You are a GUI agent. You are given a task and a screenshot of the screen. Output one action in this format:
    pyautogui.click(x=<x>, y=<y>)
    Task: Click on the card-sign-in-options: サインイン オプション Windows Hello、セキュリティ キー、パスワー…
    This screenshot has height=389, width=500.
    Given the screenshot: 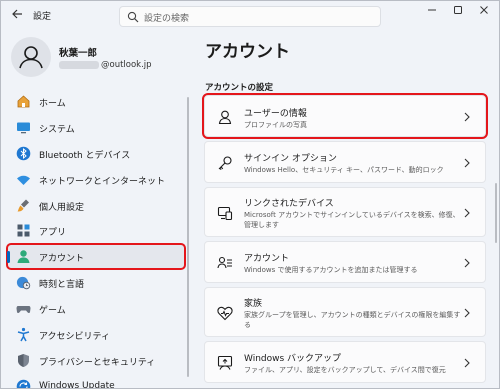 What is the action you would take?
    pyautogui.click(x=345, y=162)
    